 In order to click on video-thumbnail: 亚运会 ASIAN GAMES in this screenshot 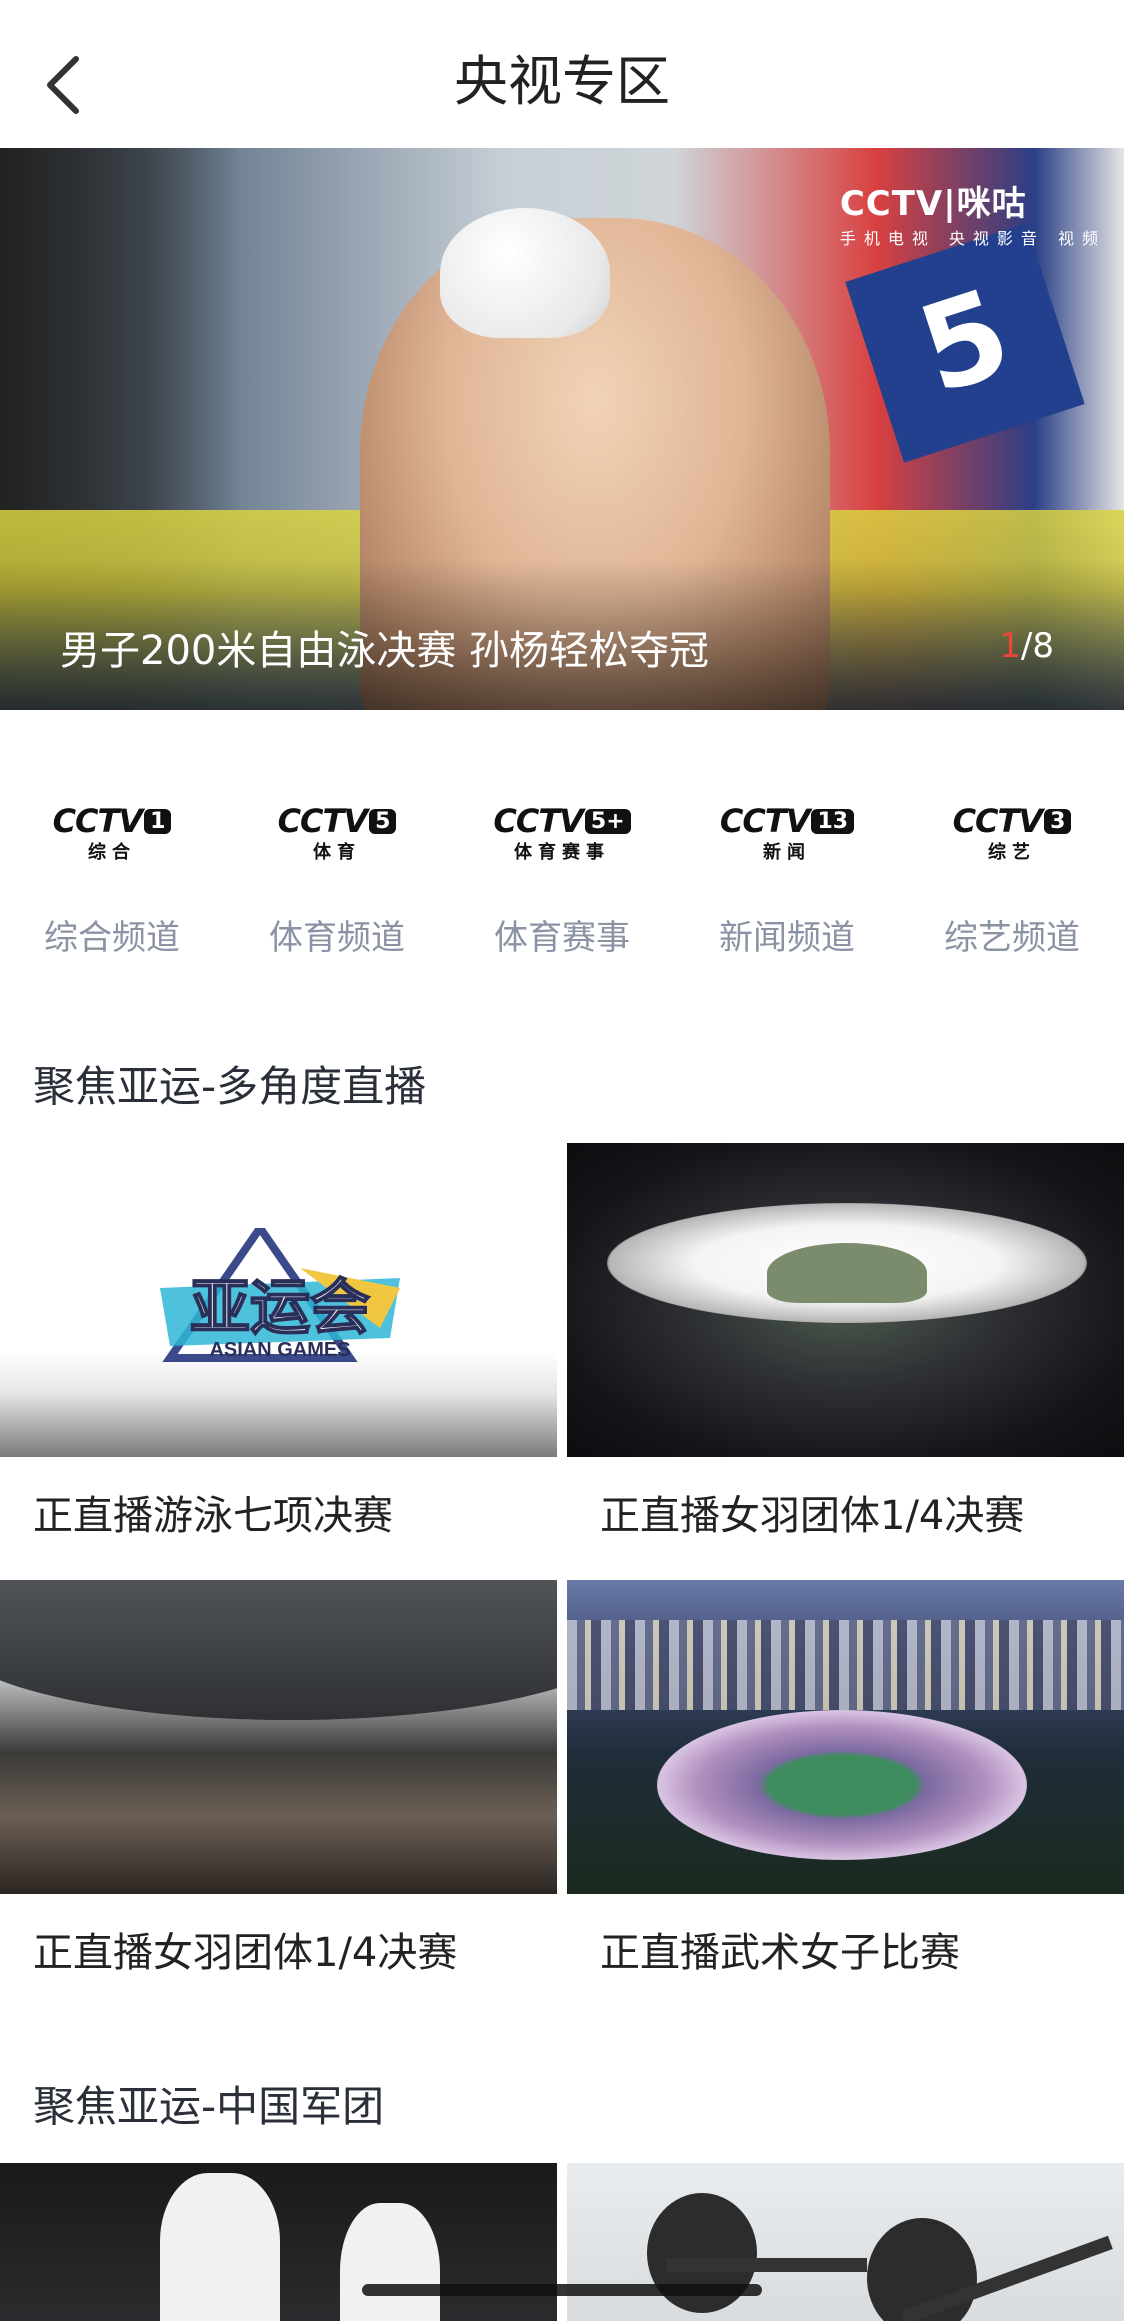, I will do `click(278, 1300)`.